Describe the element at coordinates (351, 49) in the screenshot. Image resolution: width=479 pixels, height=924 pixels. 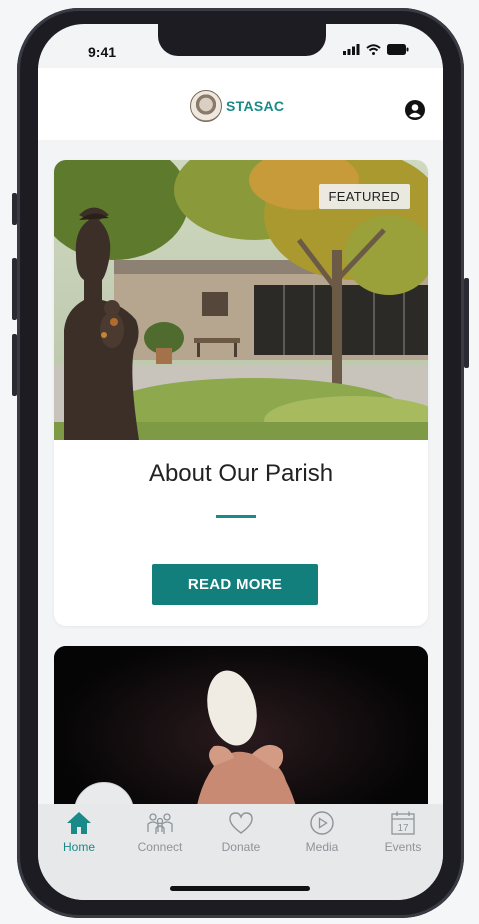
I see `signal-icon` at that location.